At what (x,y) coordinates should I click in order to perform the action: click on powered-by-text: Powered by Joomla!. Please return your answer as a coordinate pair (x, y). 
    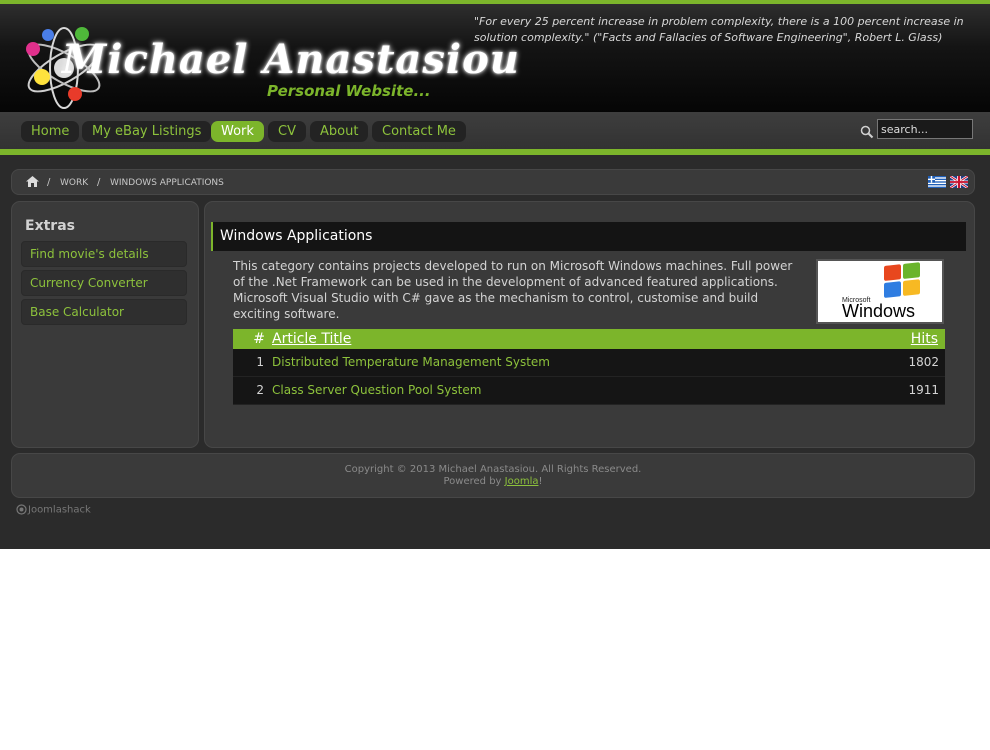
    Looking at the image, I should click on (493, 481).